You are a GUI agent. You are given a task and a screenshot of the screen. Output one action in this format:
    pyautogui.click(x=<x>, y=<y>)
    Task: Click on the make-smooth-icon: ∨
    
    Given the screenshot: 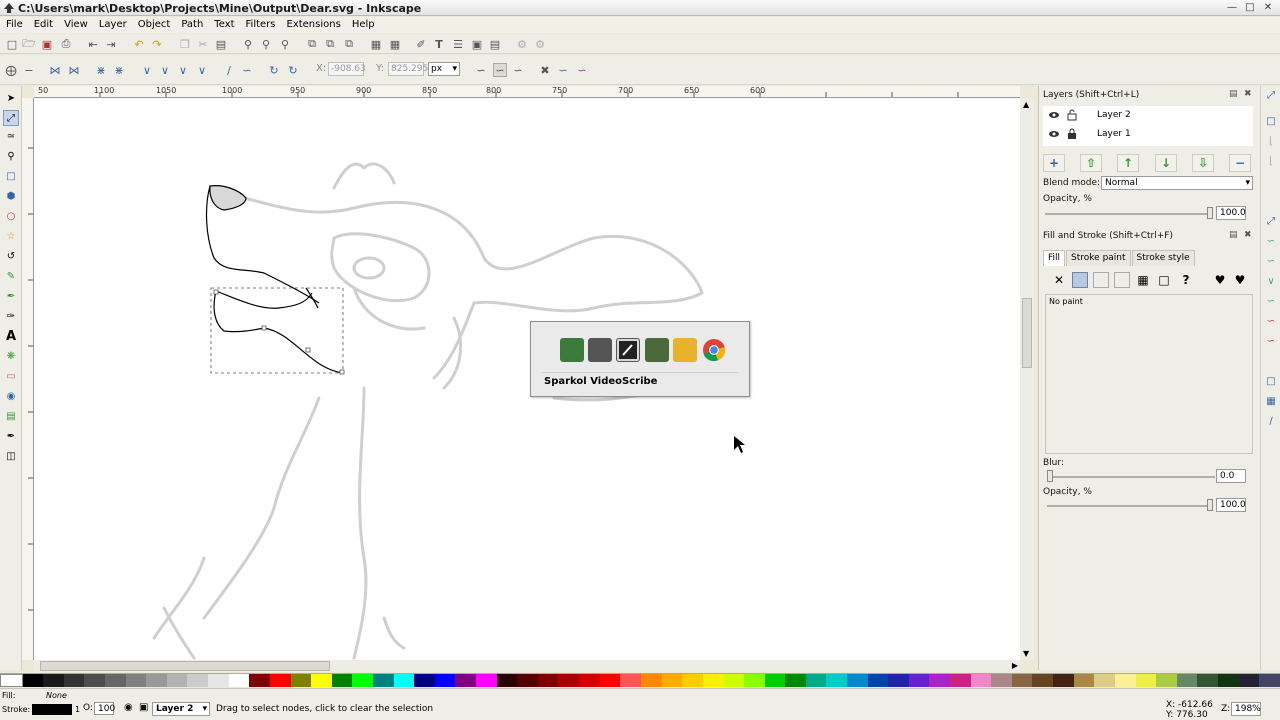 What is the action you would take?
    pyautogui.click(x=165, y=70)
    